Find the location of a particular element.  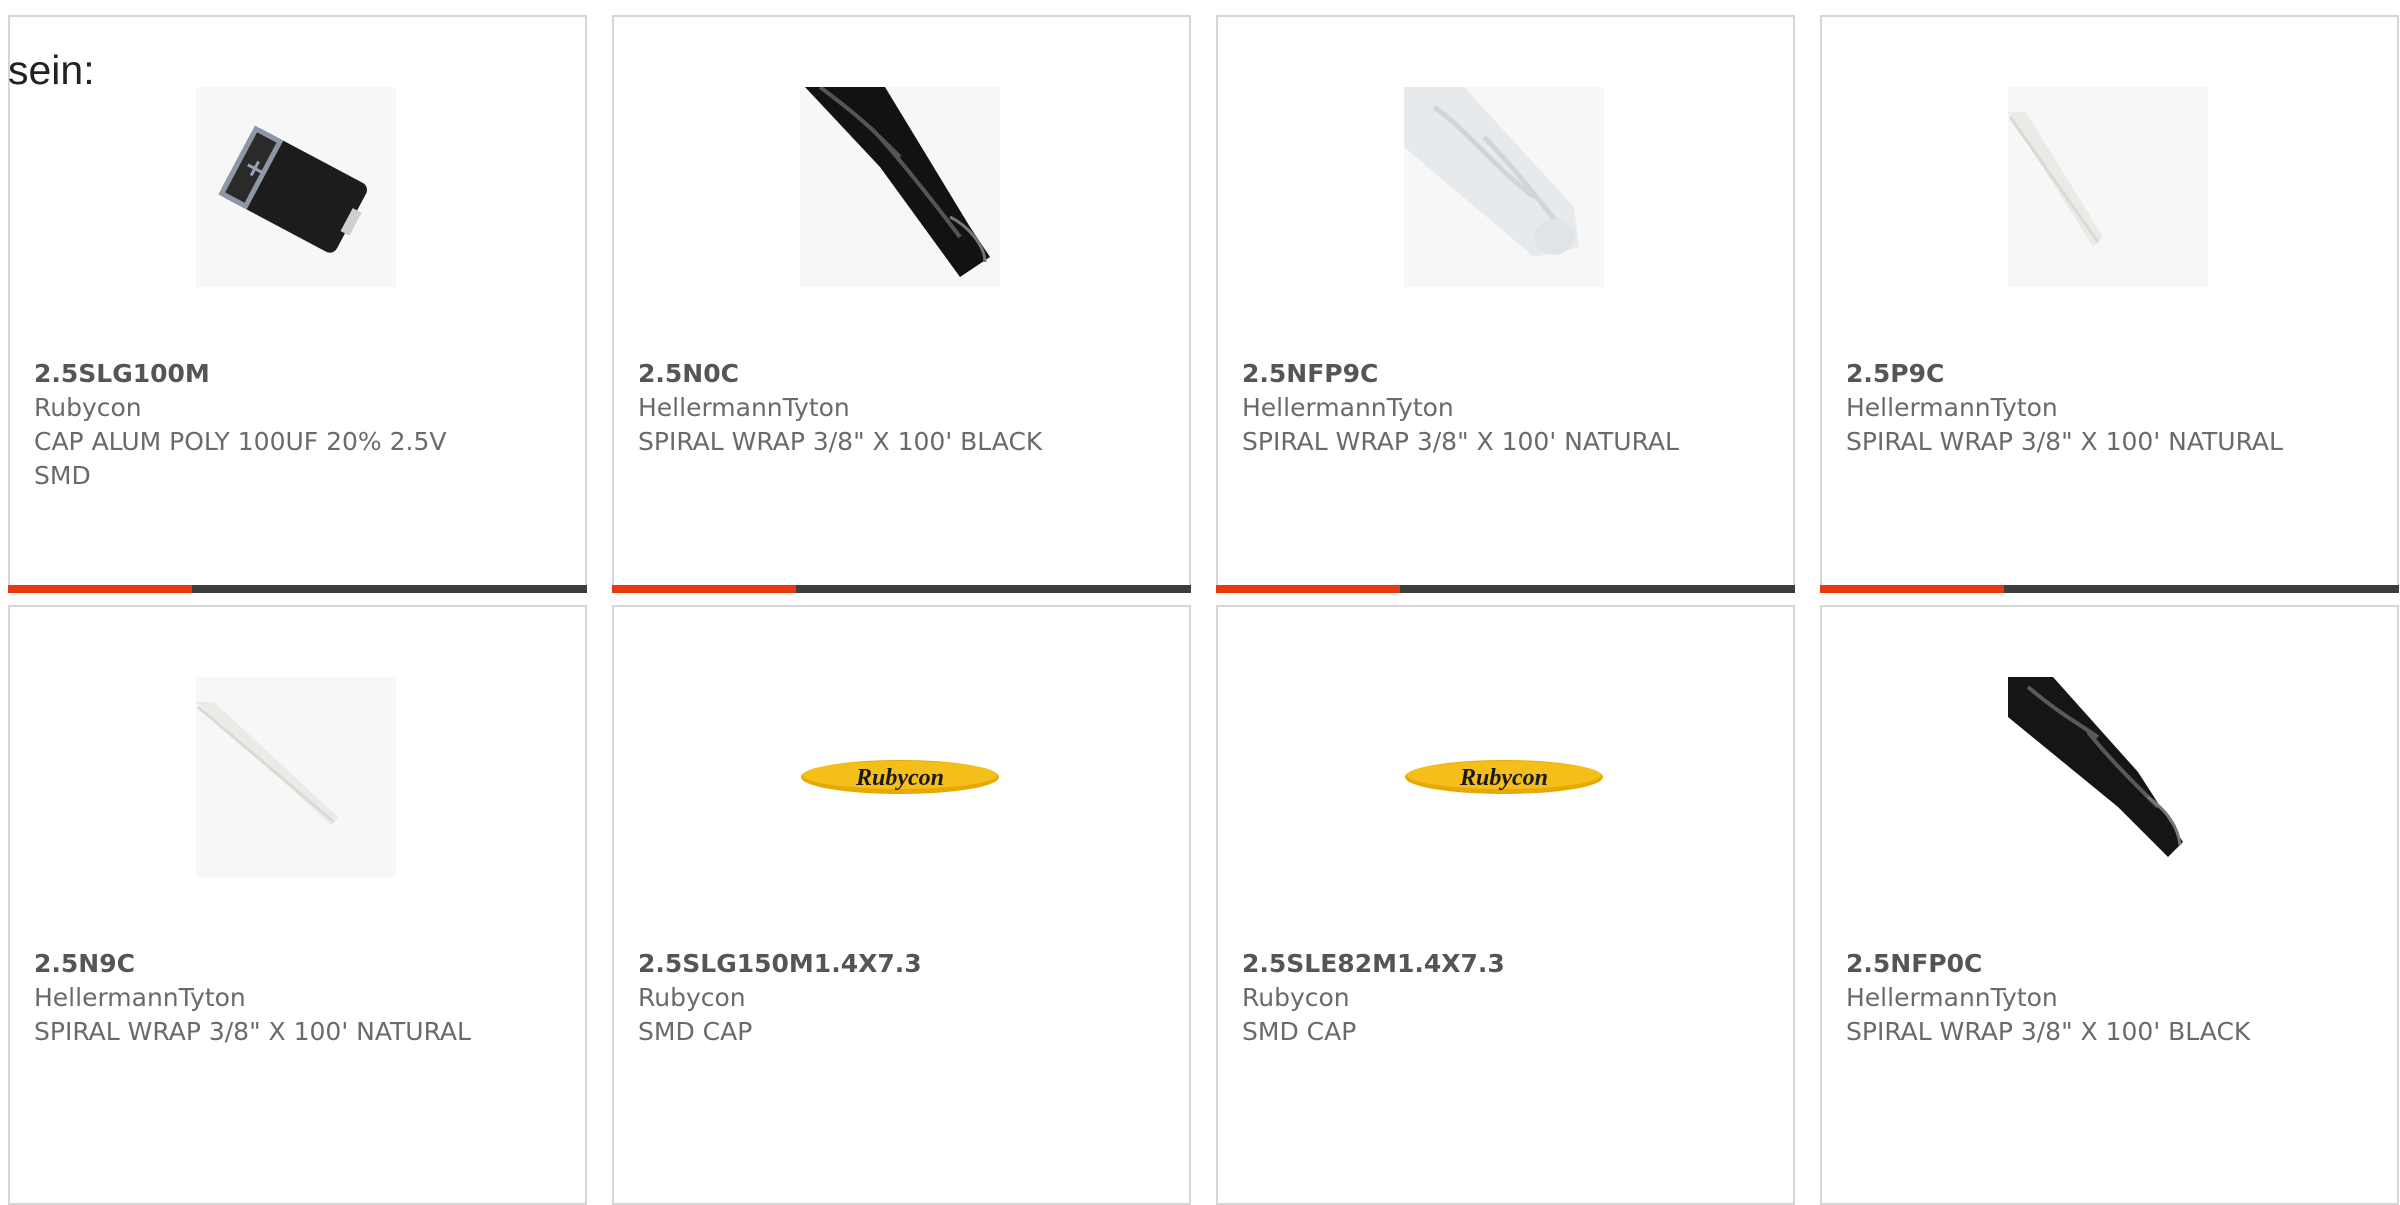

part-number: 2.5NFP9C is located at coordinates (1505, 374).